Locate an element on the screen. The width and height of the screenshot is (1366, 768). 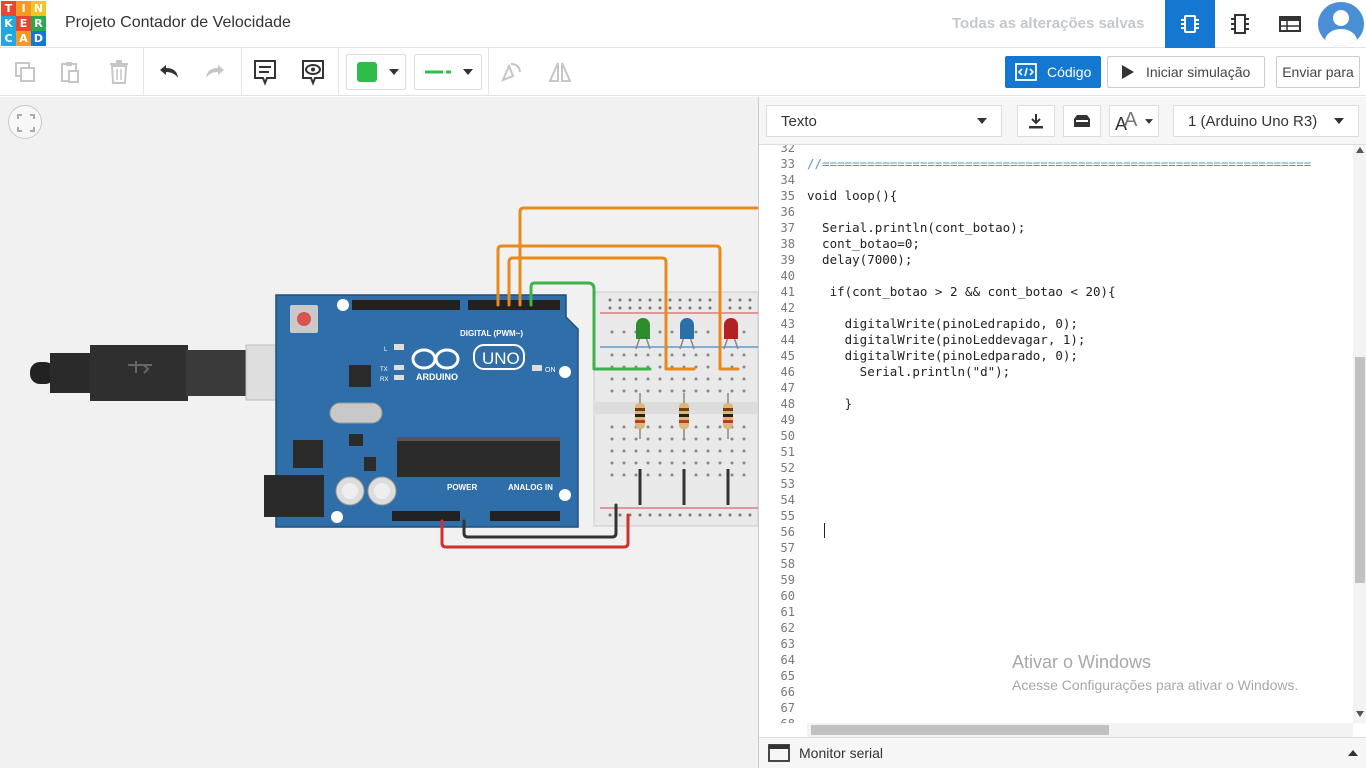
logo-letter: C is located at coordinates (8, 38).